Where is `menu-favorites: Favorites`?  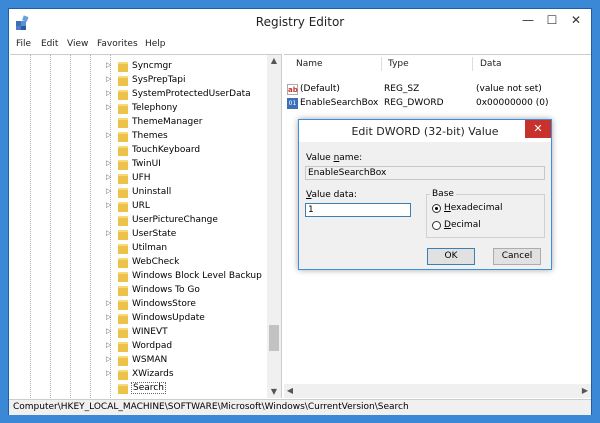
menu-favorites: Favorites is located at coordinates (117, 44).